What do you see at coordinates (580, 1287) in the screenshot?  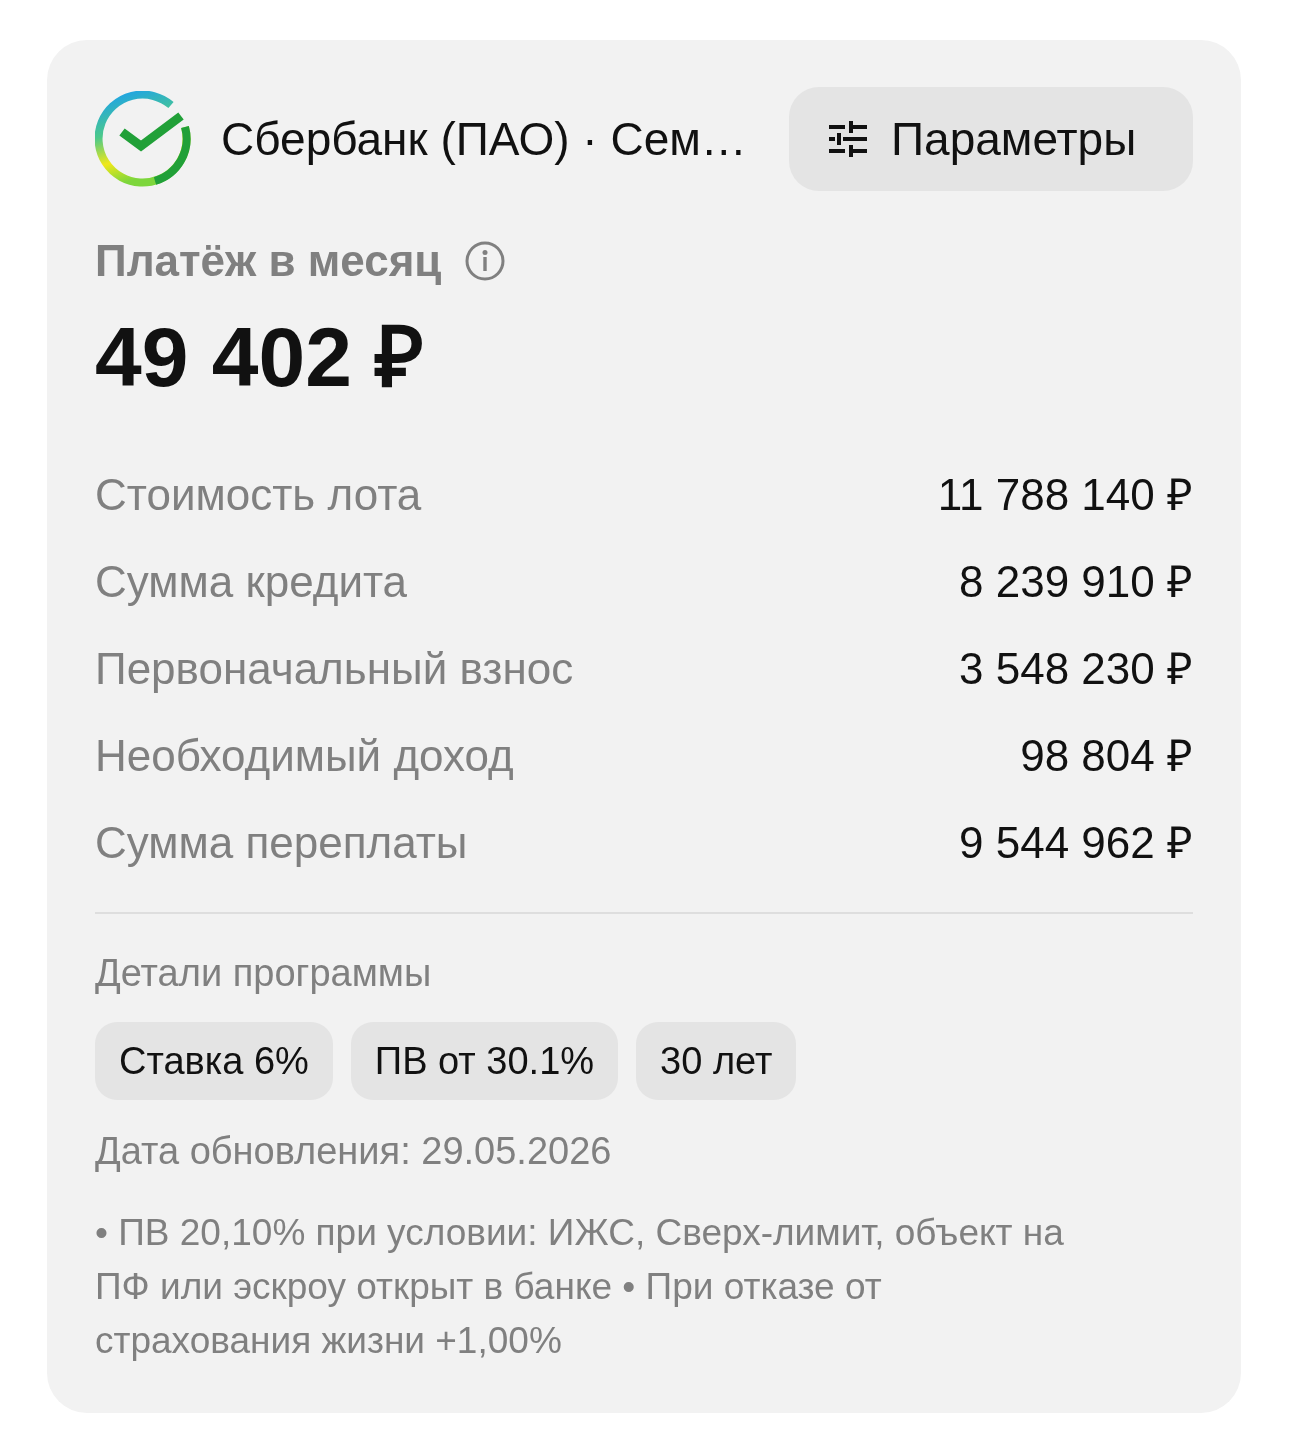 I see `program-note: • ПВ 20,10% при условии: ИЖС, Сверх-лимит, объект на ПФ или эскроу открыт в банке • При отказе от страхования жизни +1,00%` at bounding box center [580, 1287].